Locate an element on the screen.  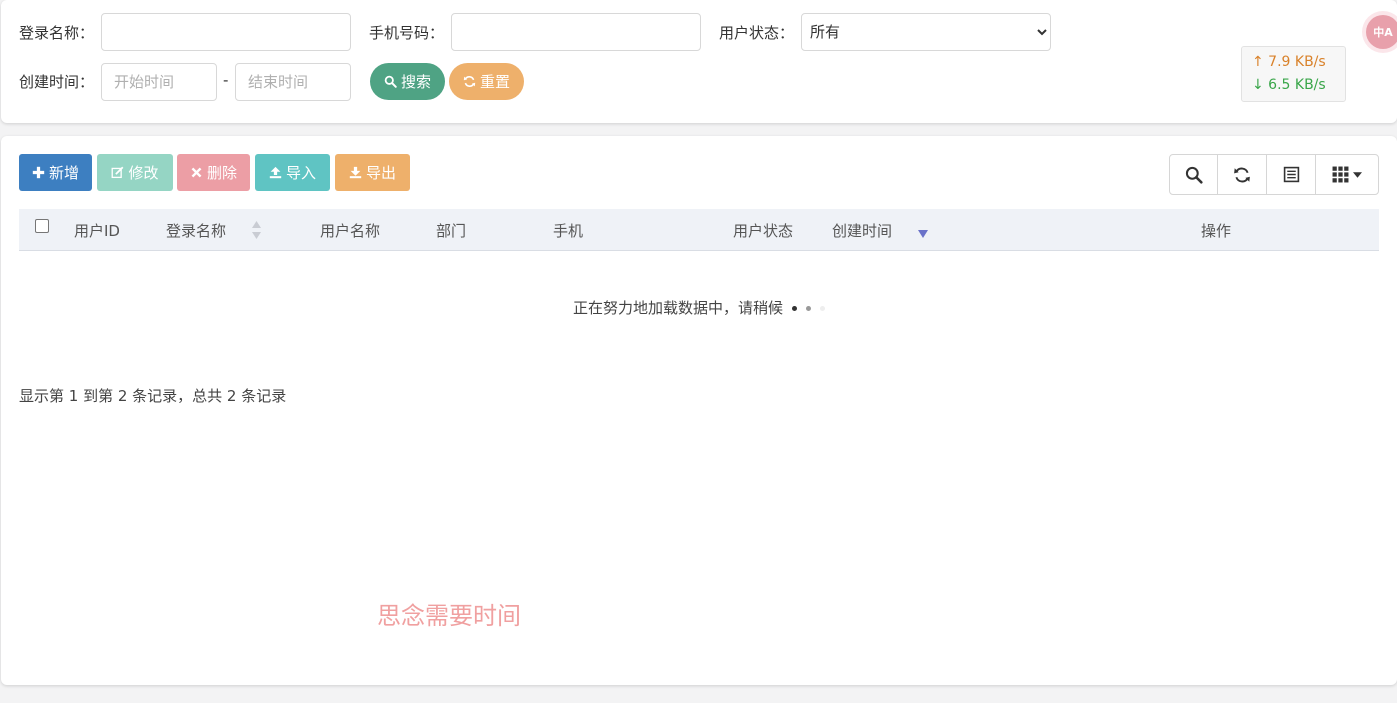
list-icon is located at coordinates (1291, 174).